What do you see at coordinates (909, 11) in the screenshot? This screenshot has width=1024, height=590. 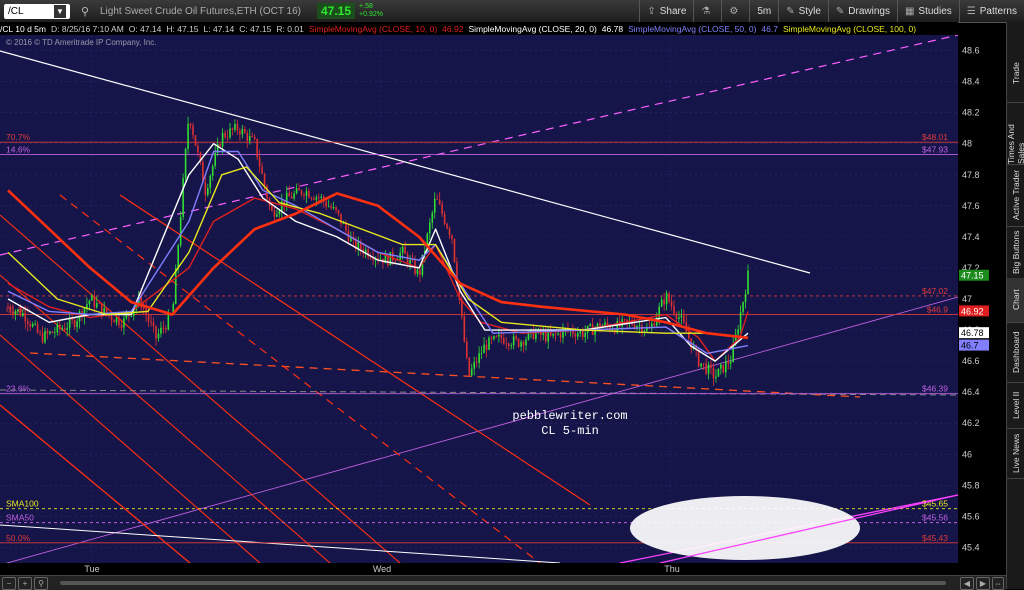 I see `studies-icon: ▦` at bounding box center [909, 11].